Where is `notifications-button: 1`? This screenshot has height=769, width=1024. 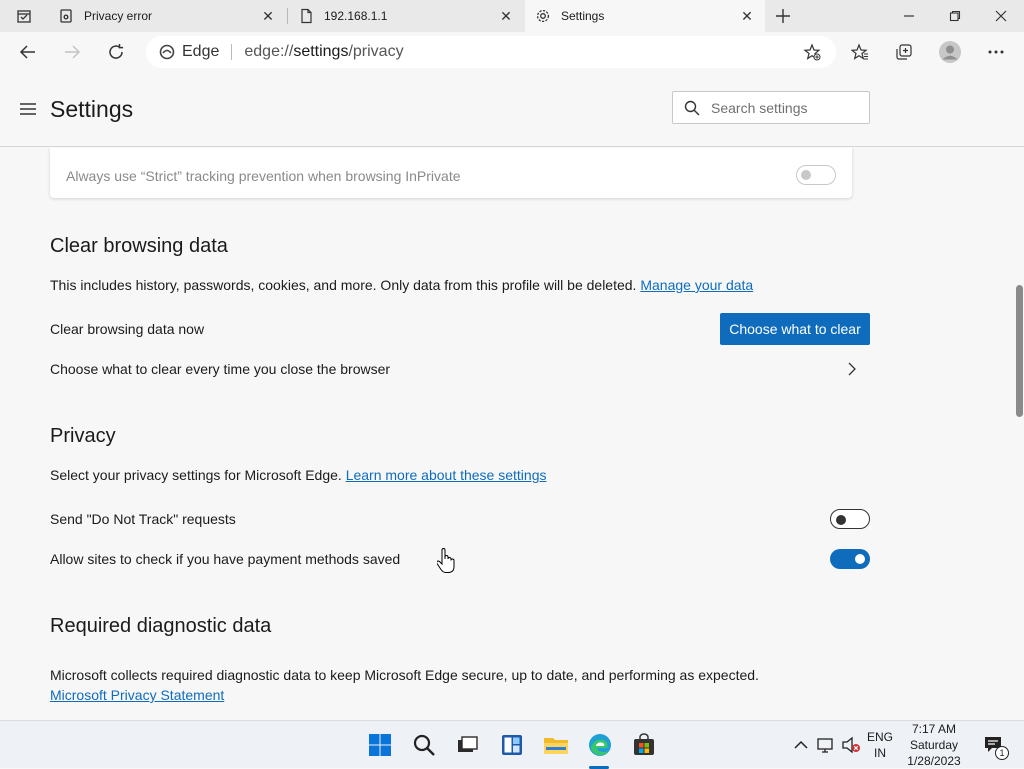
notifications-button: 1 is located at coordinates (994, 745).